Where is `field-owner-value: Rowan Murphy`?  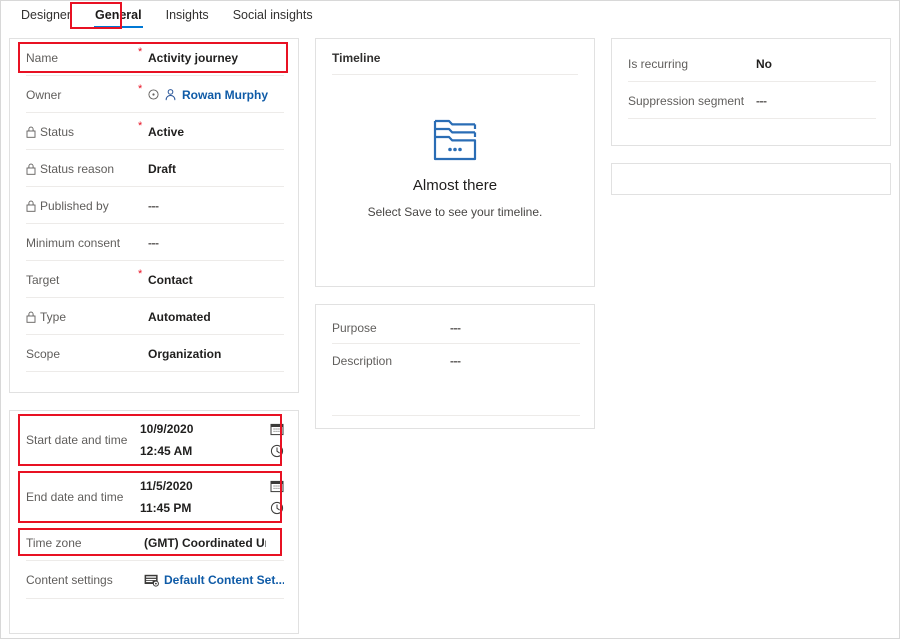 field-owner-value: Rowan Murphy is located at coordinates (208, 95).